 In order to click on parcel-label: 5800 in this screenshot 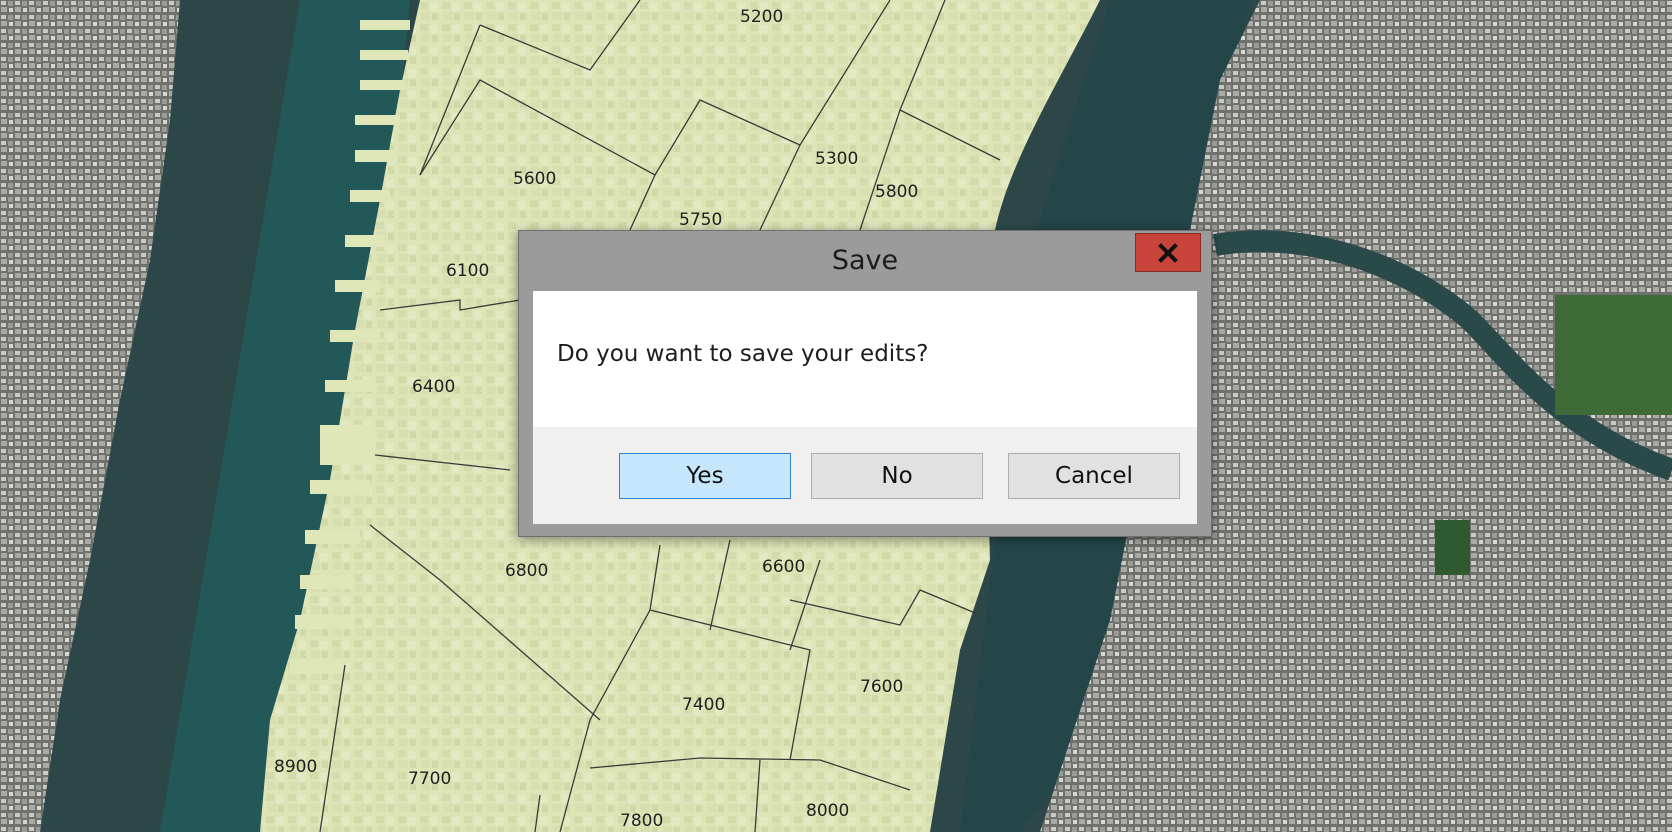, I will do `click(896, 192)`.